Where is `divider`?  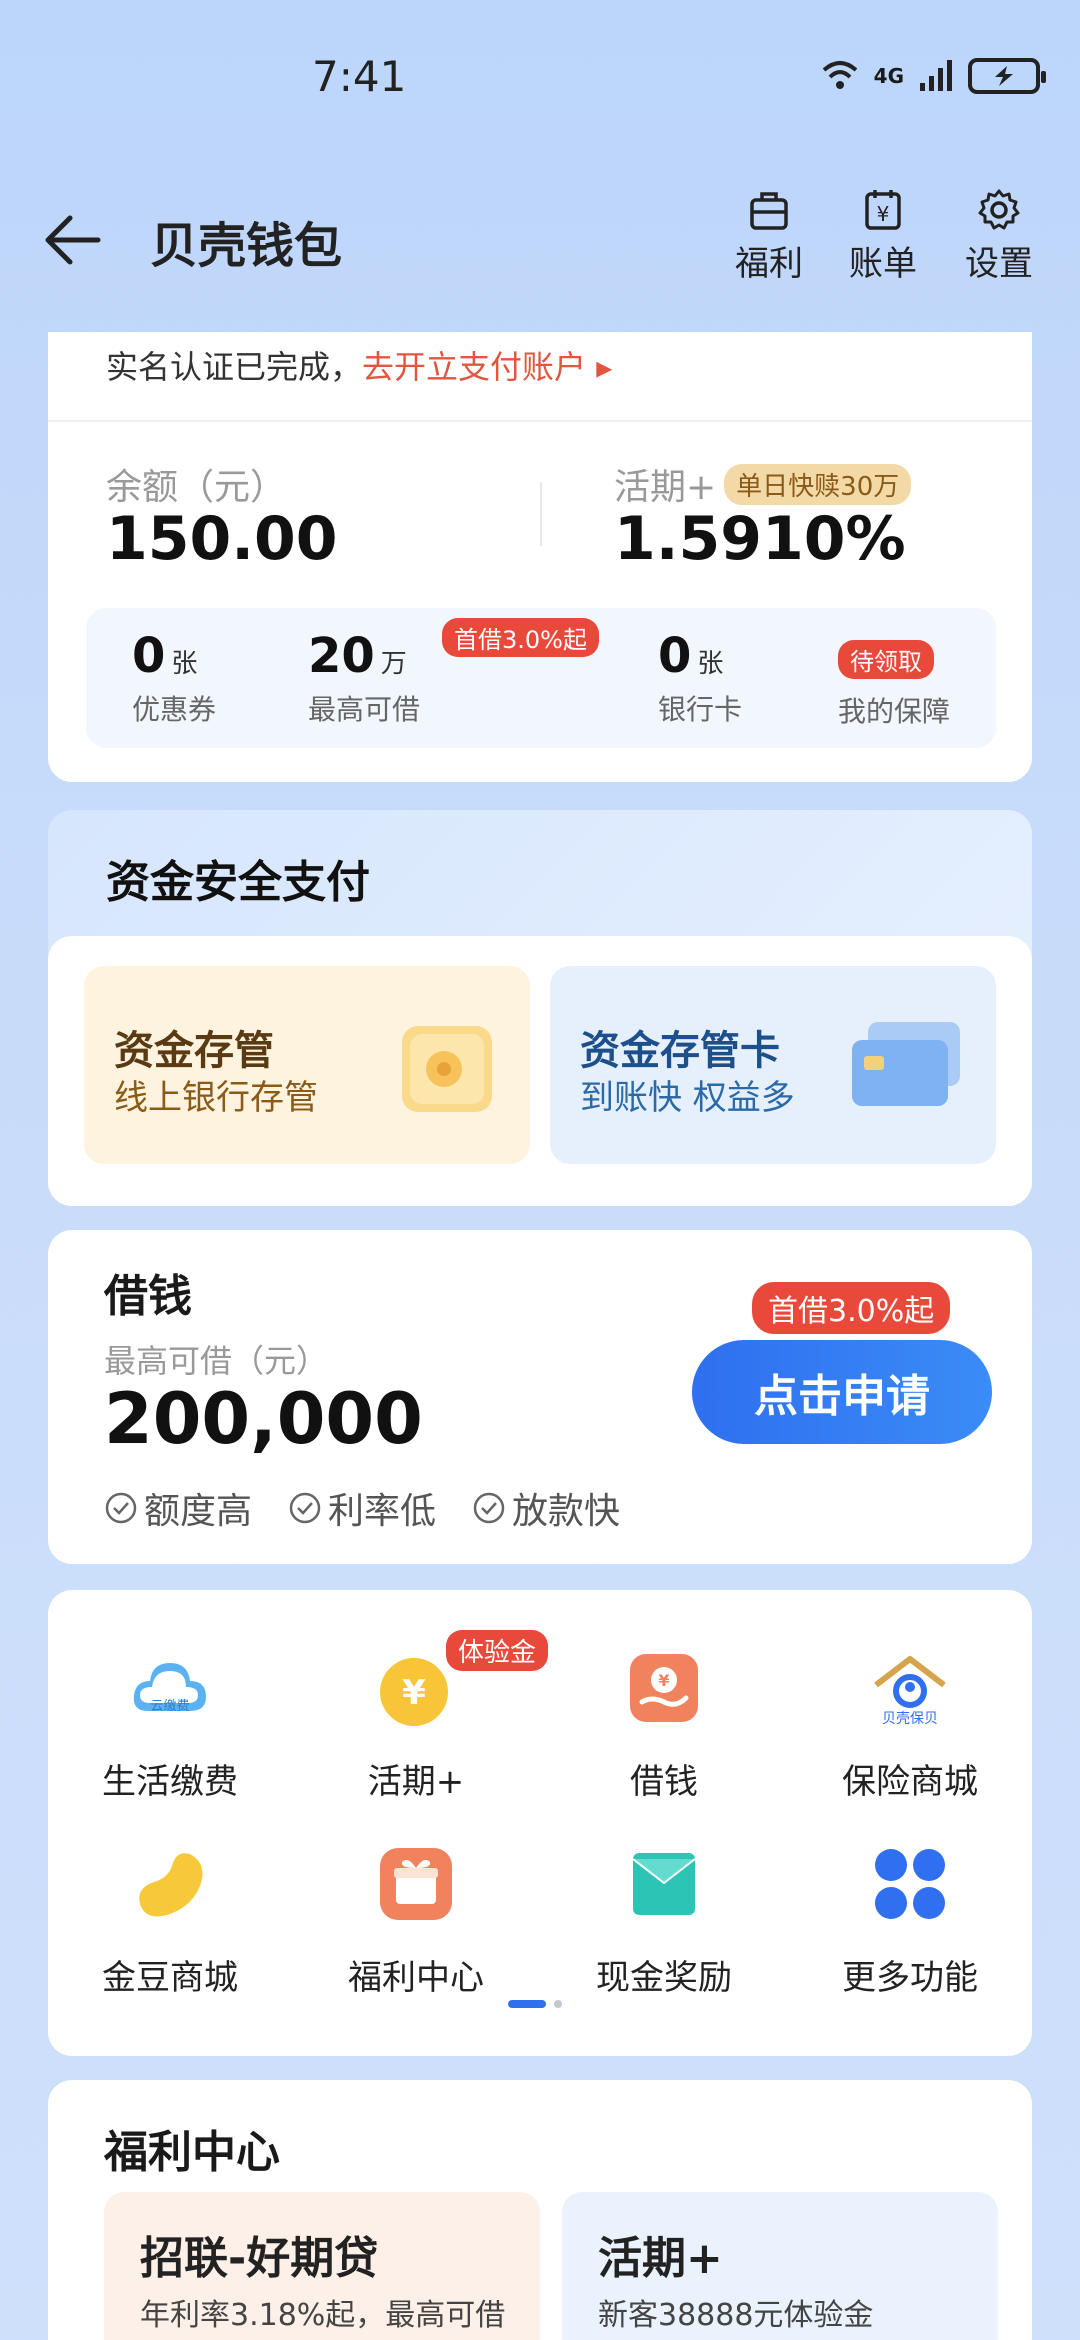
divider is located at coordinates (540, 421).